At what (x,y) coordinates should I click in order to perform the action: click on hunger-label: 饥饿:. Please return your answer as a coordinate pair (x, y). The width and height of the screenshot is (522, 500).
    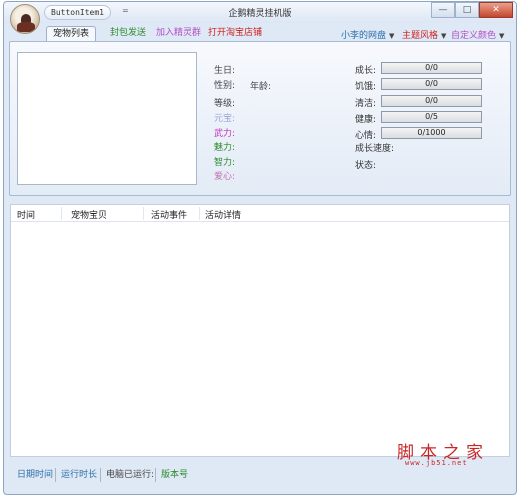
    Looking at the image, I should click on (366, 87).